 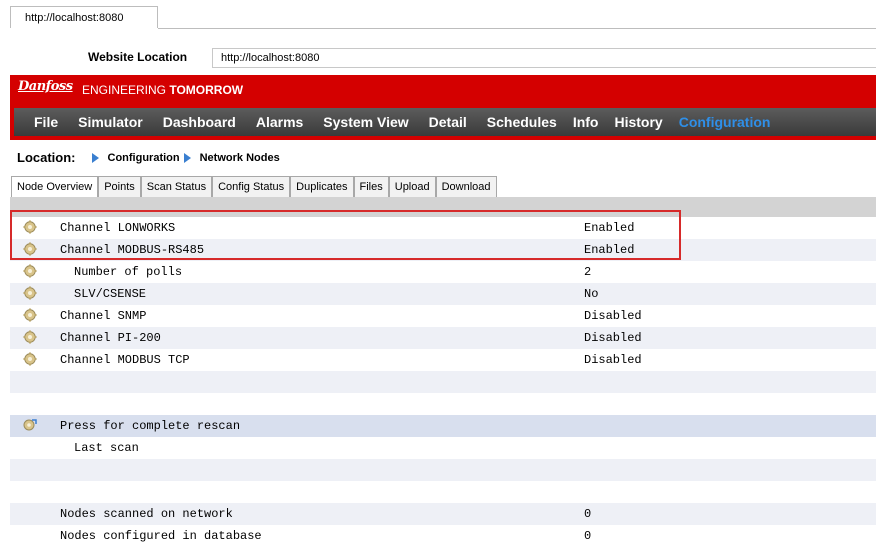 I want to click on tab-divider, so click(x=517, y=28).